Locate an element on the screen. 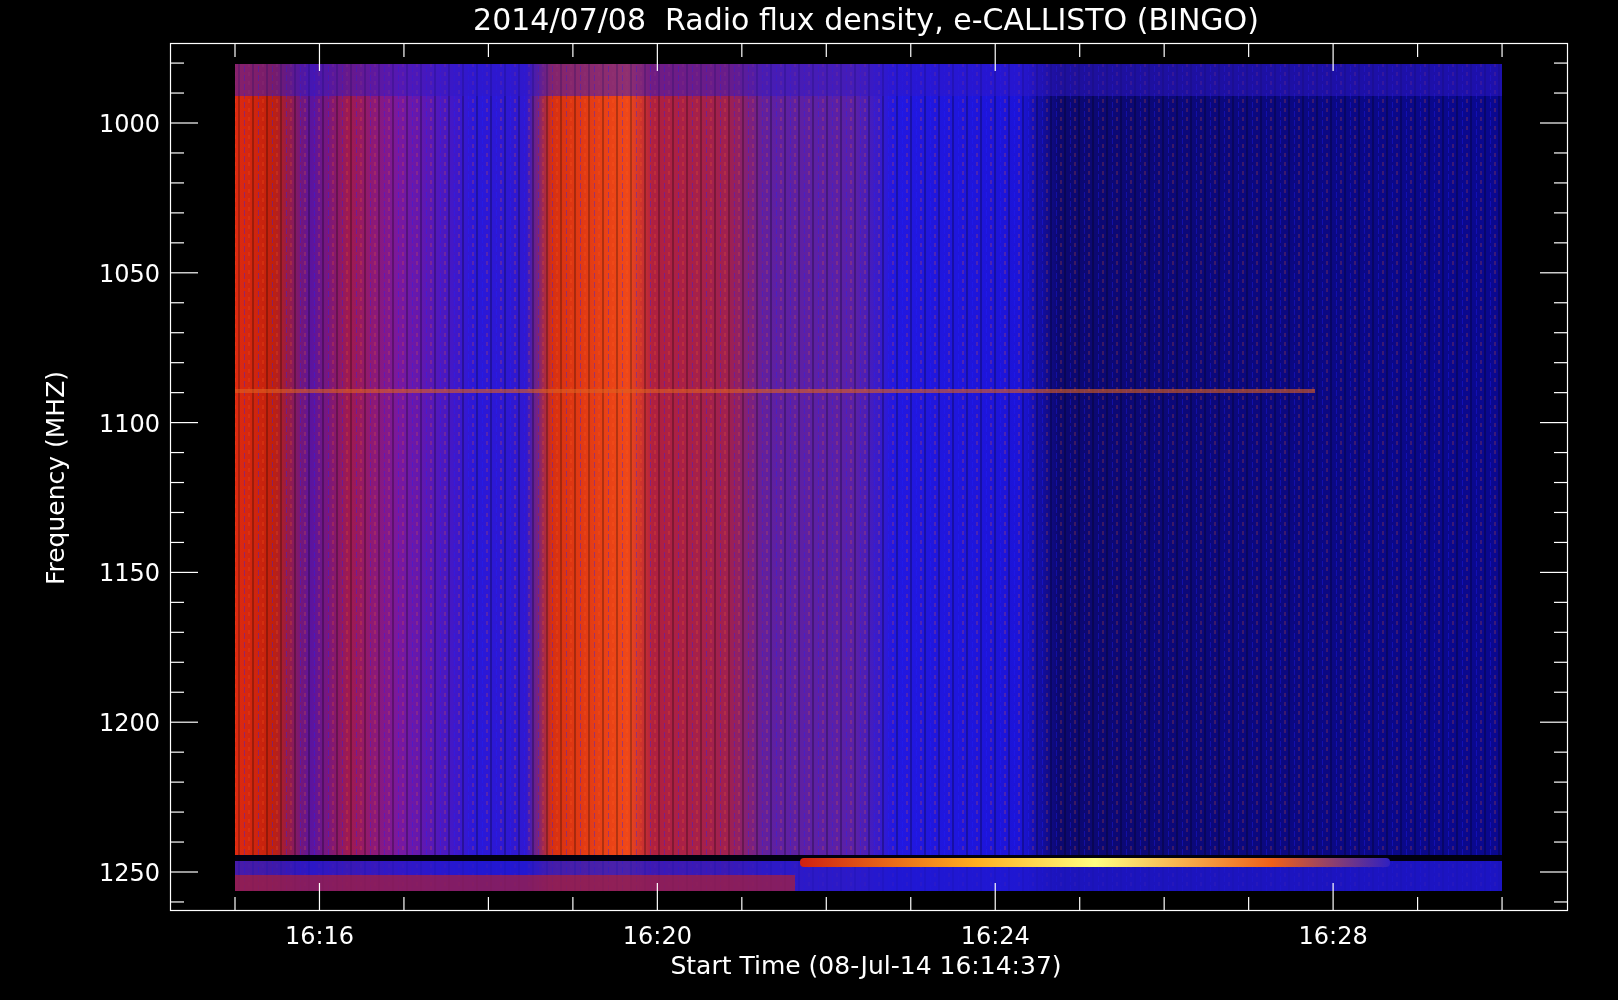 Image resolution: width=1618 pixels, height=1000 pixels. y-tick-label: 1250 is located at coordinates (129, 873).